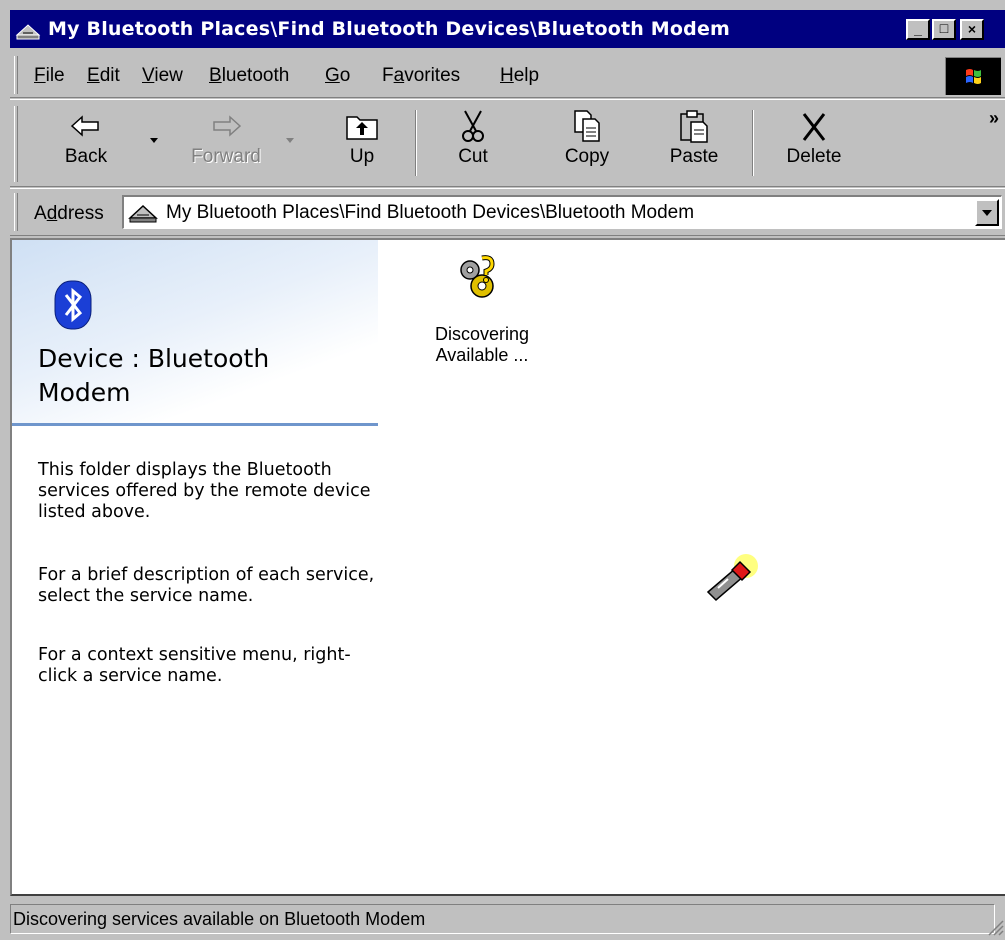 The width and height of the screenshot is (1005, 940). Describe the element at coordinates (215, 75) in the screenshot. I see `menu-bluetooth-accel: B` at that location.